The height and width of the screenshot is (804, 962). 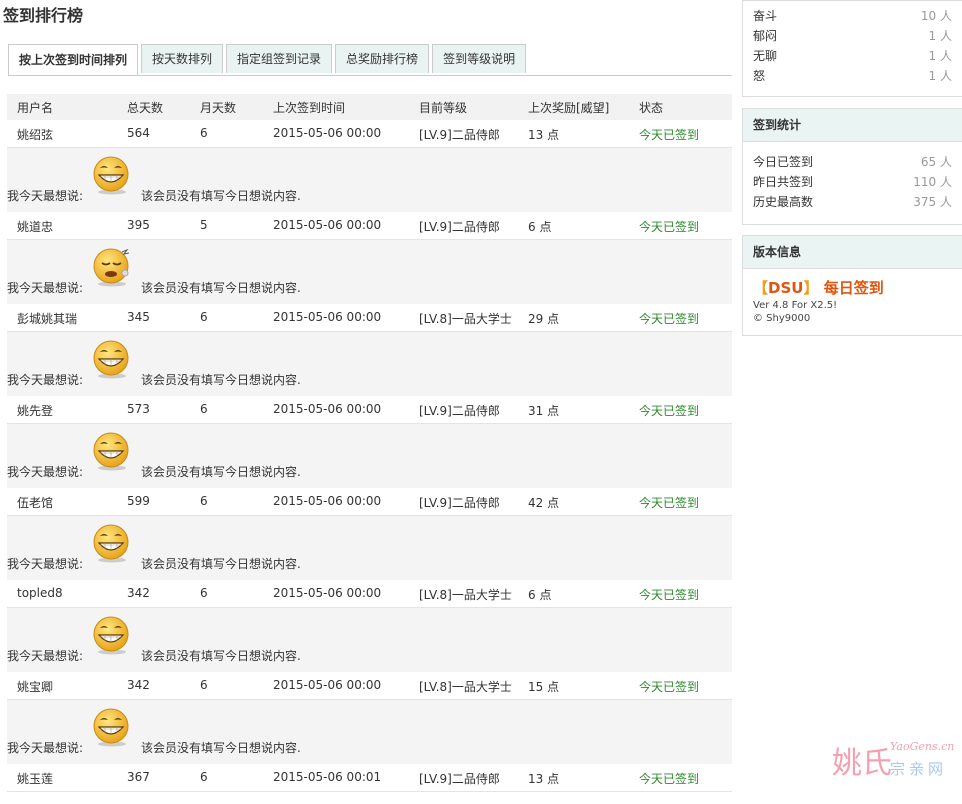 I want to click on cell-reward: 31 点, so click(x=544, y=411).